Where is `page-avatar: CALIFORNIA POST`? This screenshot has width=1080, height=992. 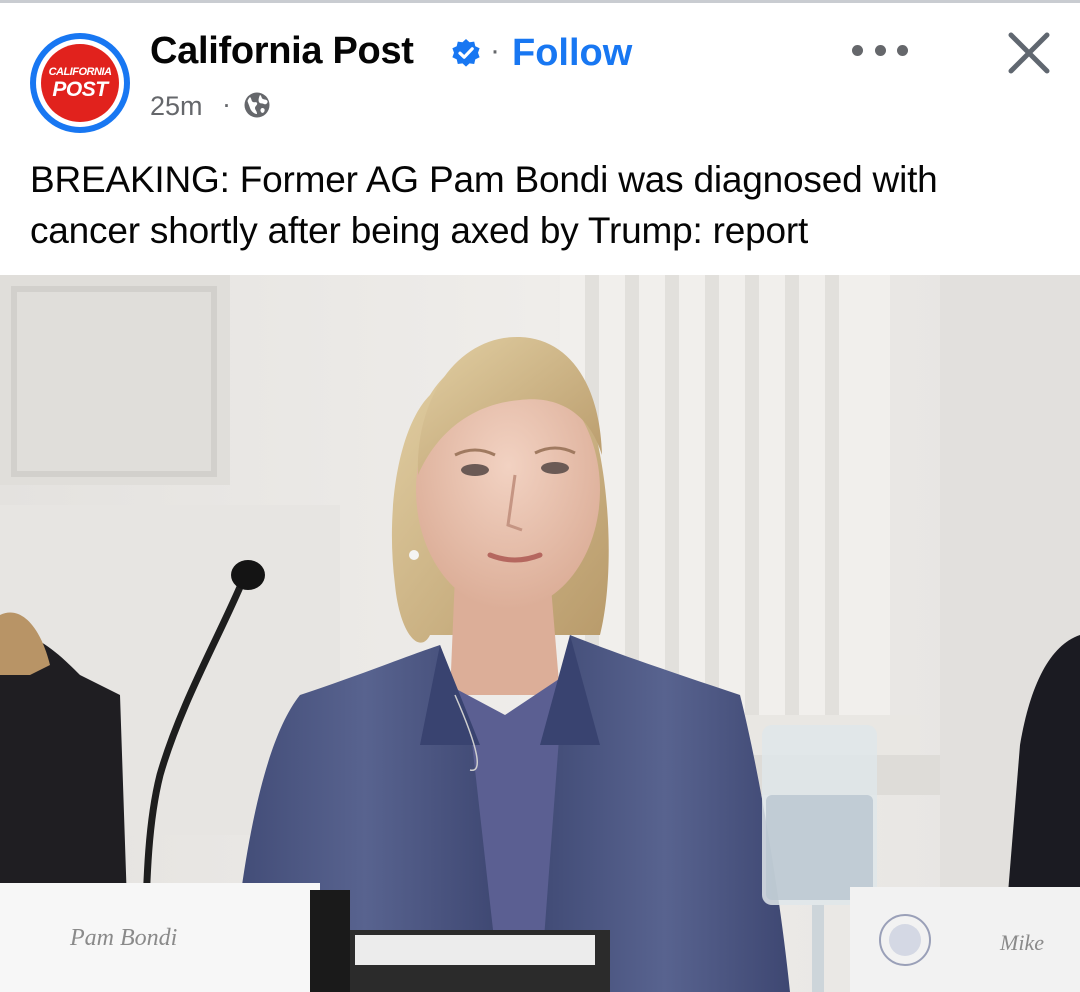 page-avatar: CALIFORNIA POST is located at coordinates (80, 83).